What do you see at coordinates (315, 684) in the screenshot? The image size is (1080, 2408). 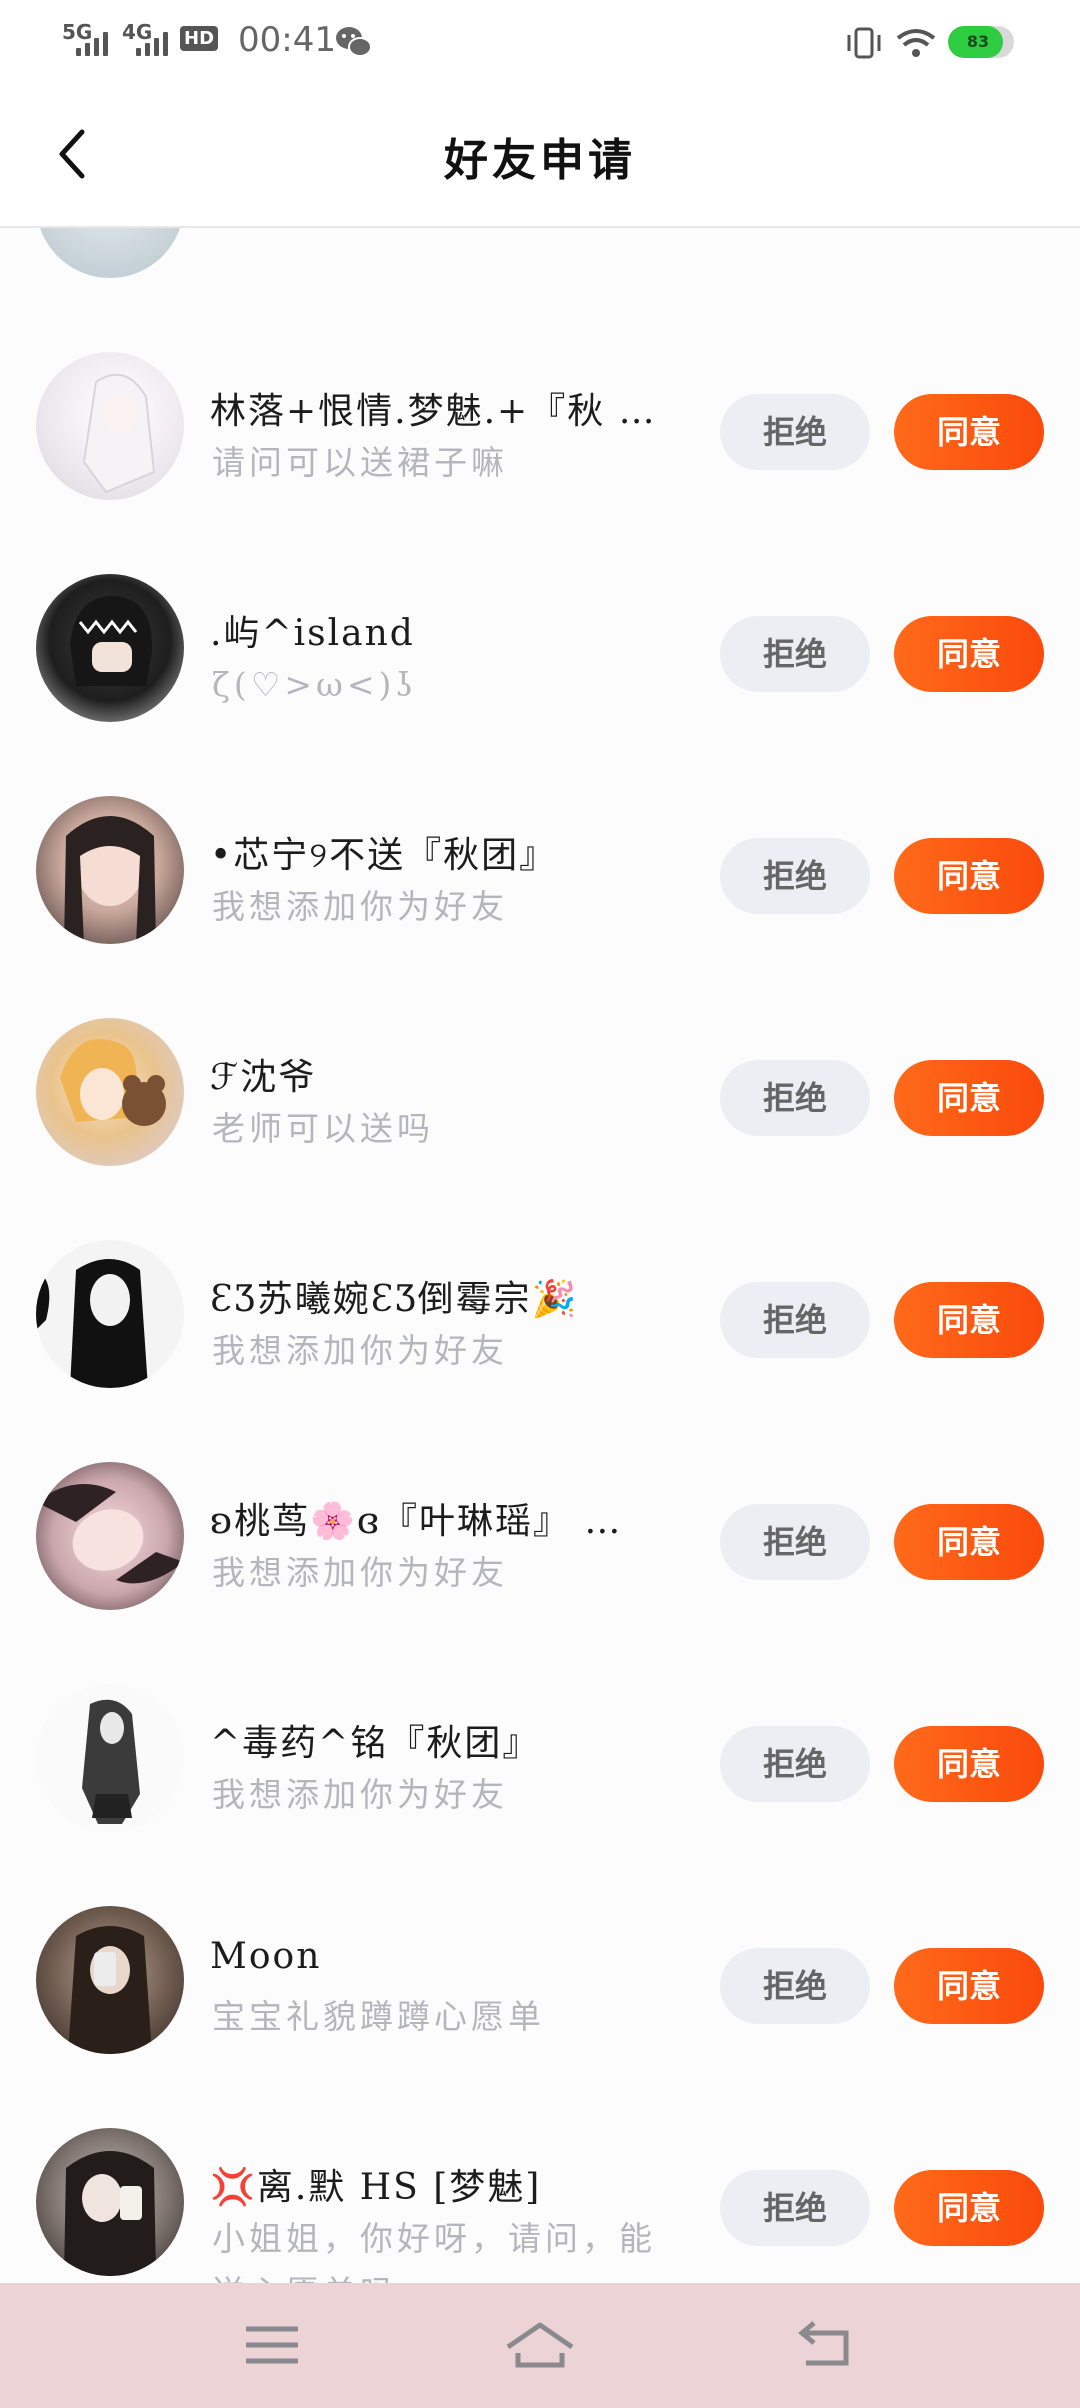 I see `request-message: ζ(♡>ω<)ʖ` at bounding box center [315, 684].